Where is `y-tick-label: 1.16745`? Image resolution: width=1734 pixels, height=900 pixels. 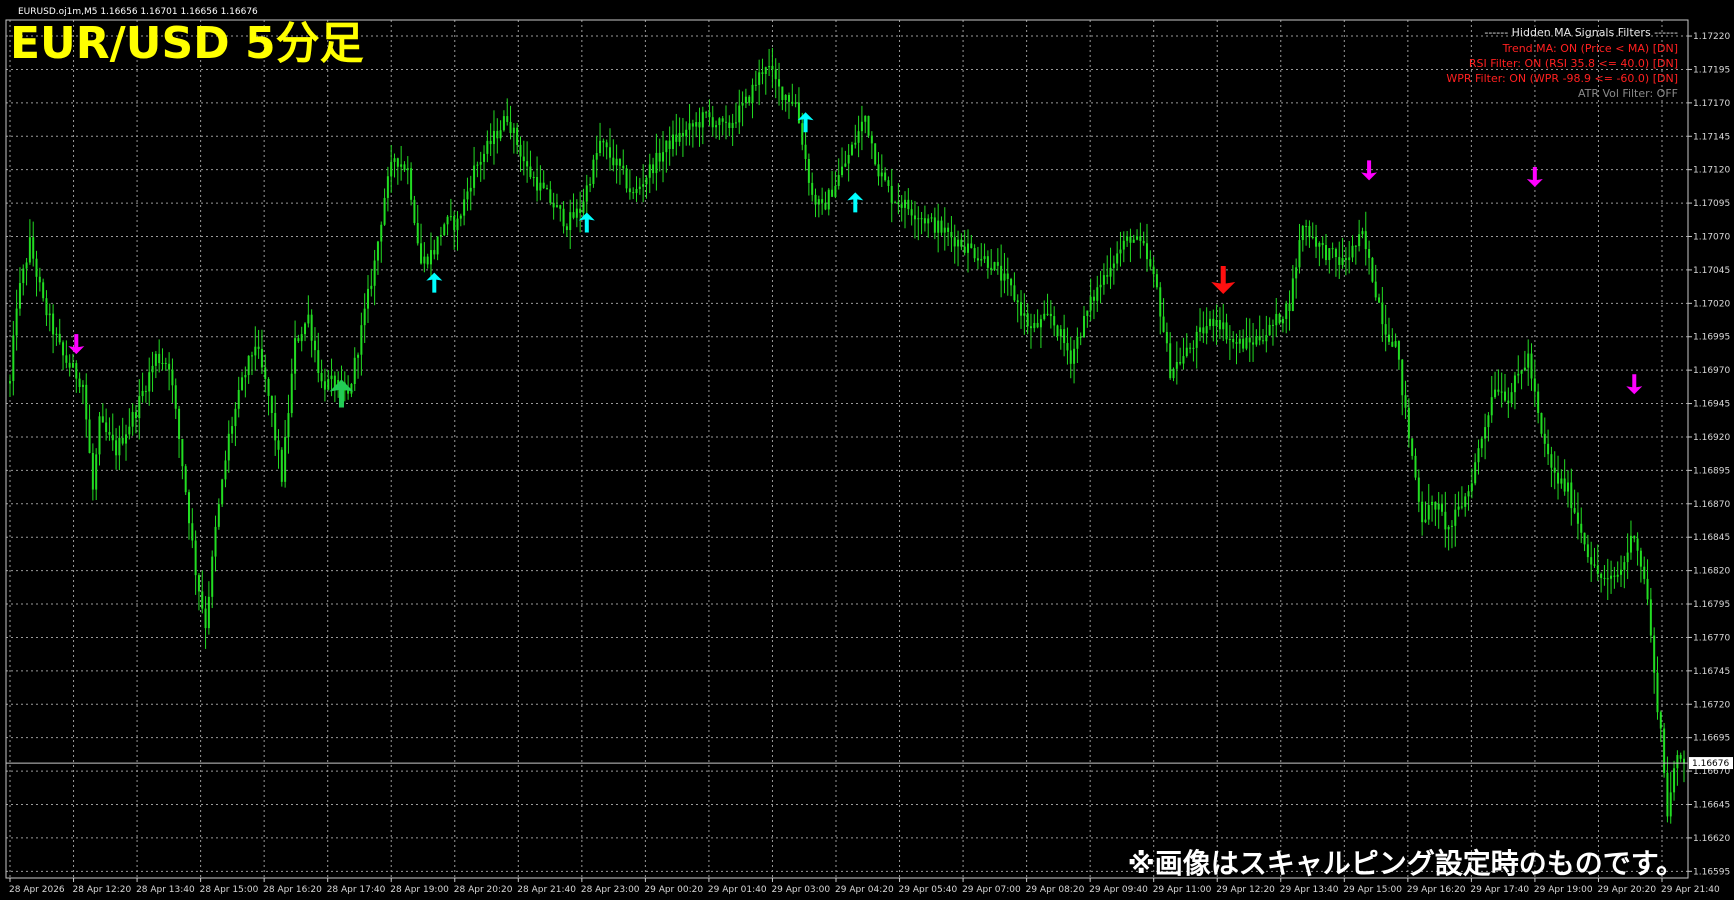 y-tick-label: 1.16745 is located at coordinates (1711, 672).